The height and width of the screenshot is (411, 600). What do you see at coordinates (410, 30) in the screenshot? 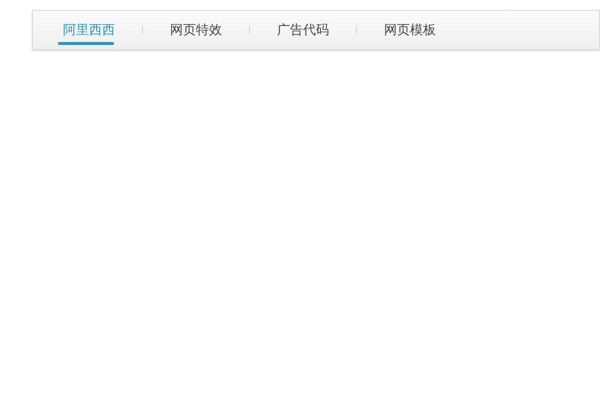
I see `nav-tab: 网页模板` at bounding box center [410, 30].